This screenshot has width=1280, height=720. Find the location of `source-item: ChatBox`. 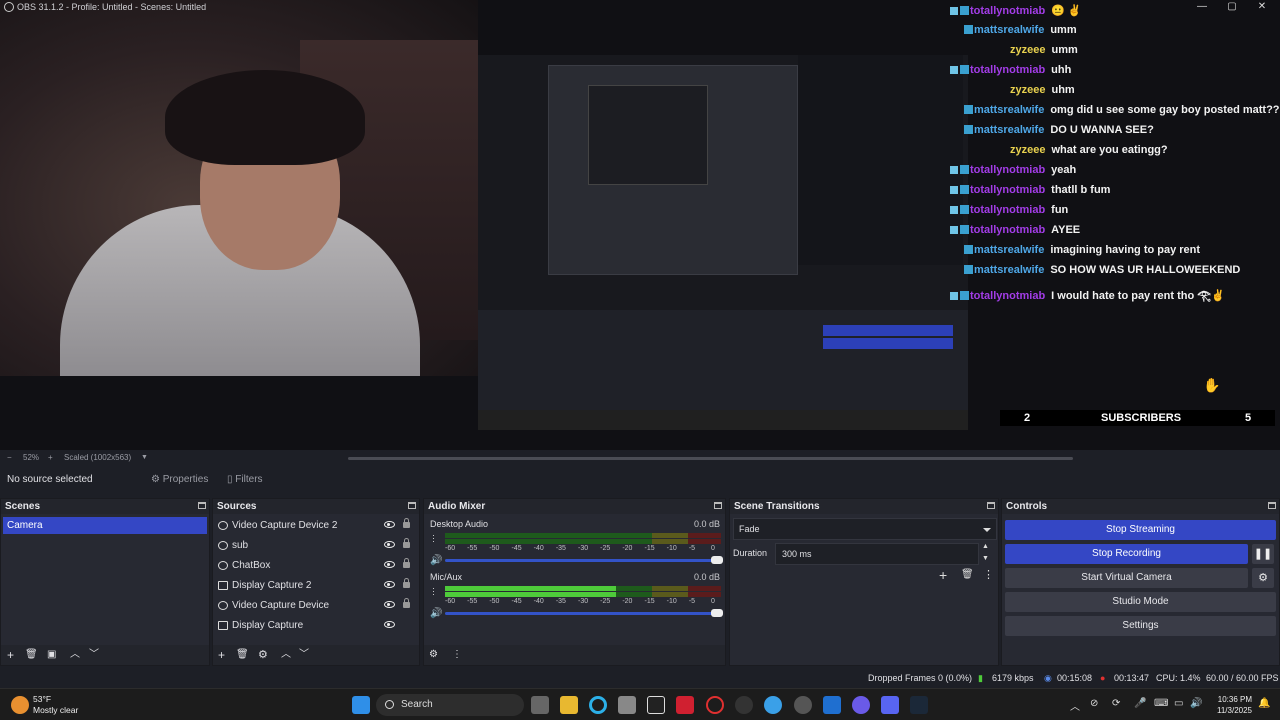

source-item: ChatBox is located at coordinates (318, 566).